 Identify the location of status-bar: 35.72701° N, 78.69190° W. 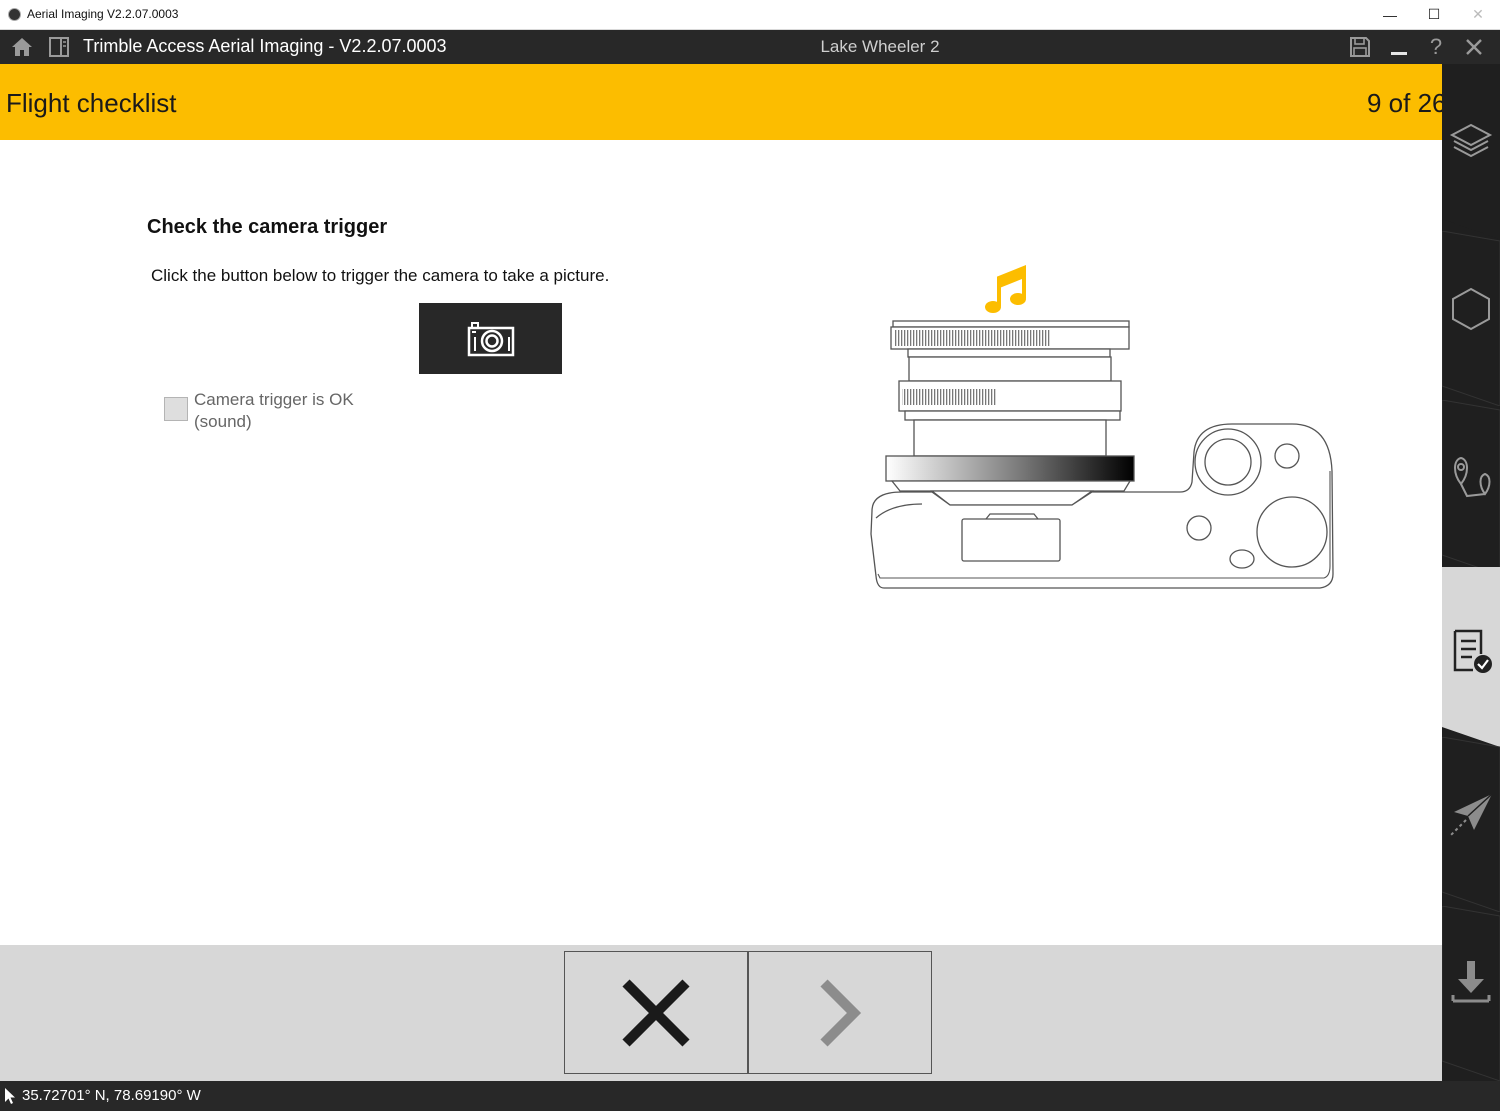
(750, 1096).